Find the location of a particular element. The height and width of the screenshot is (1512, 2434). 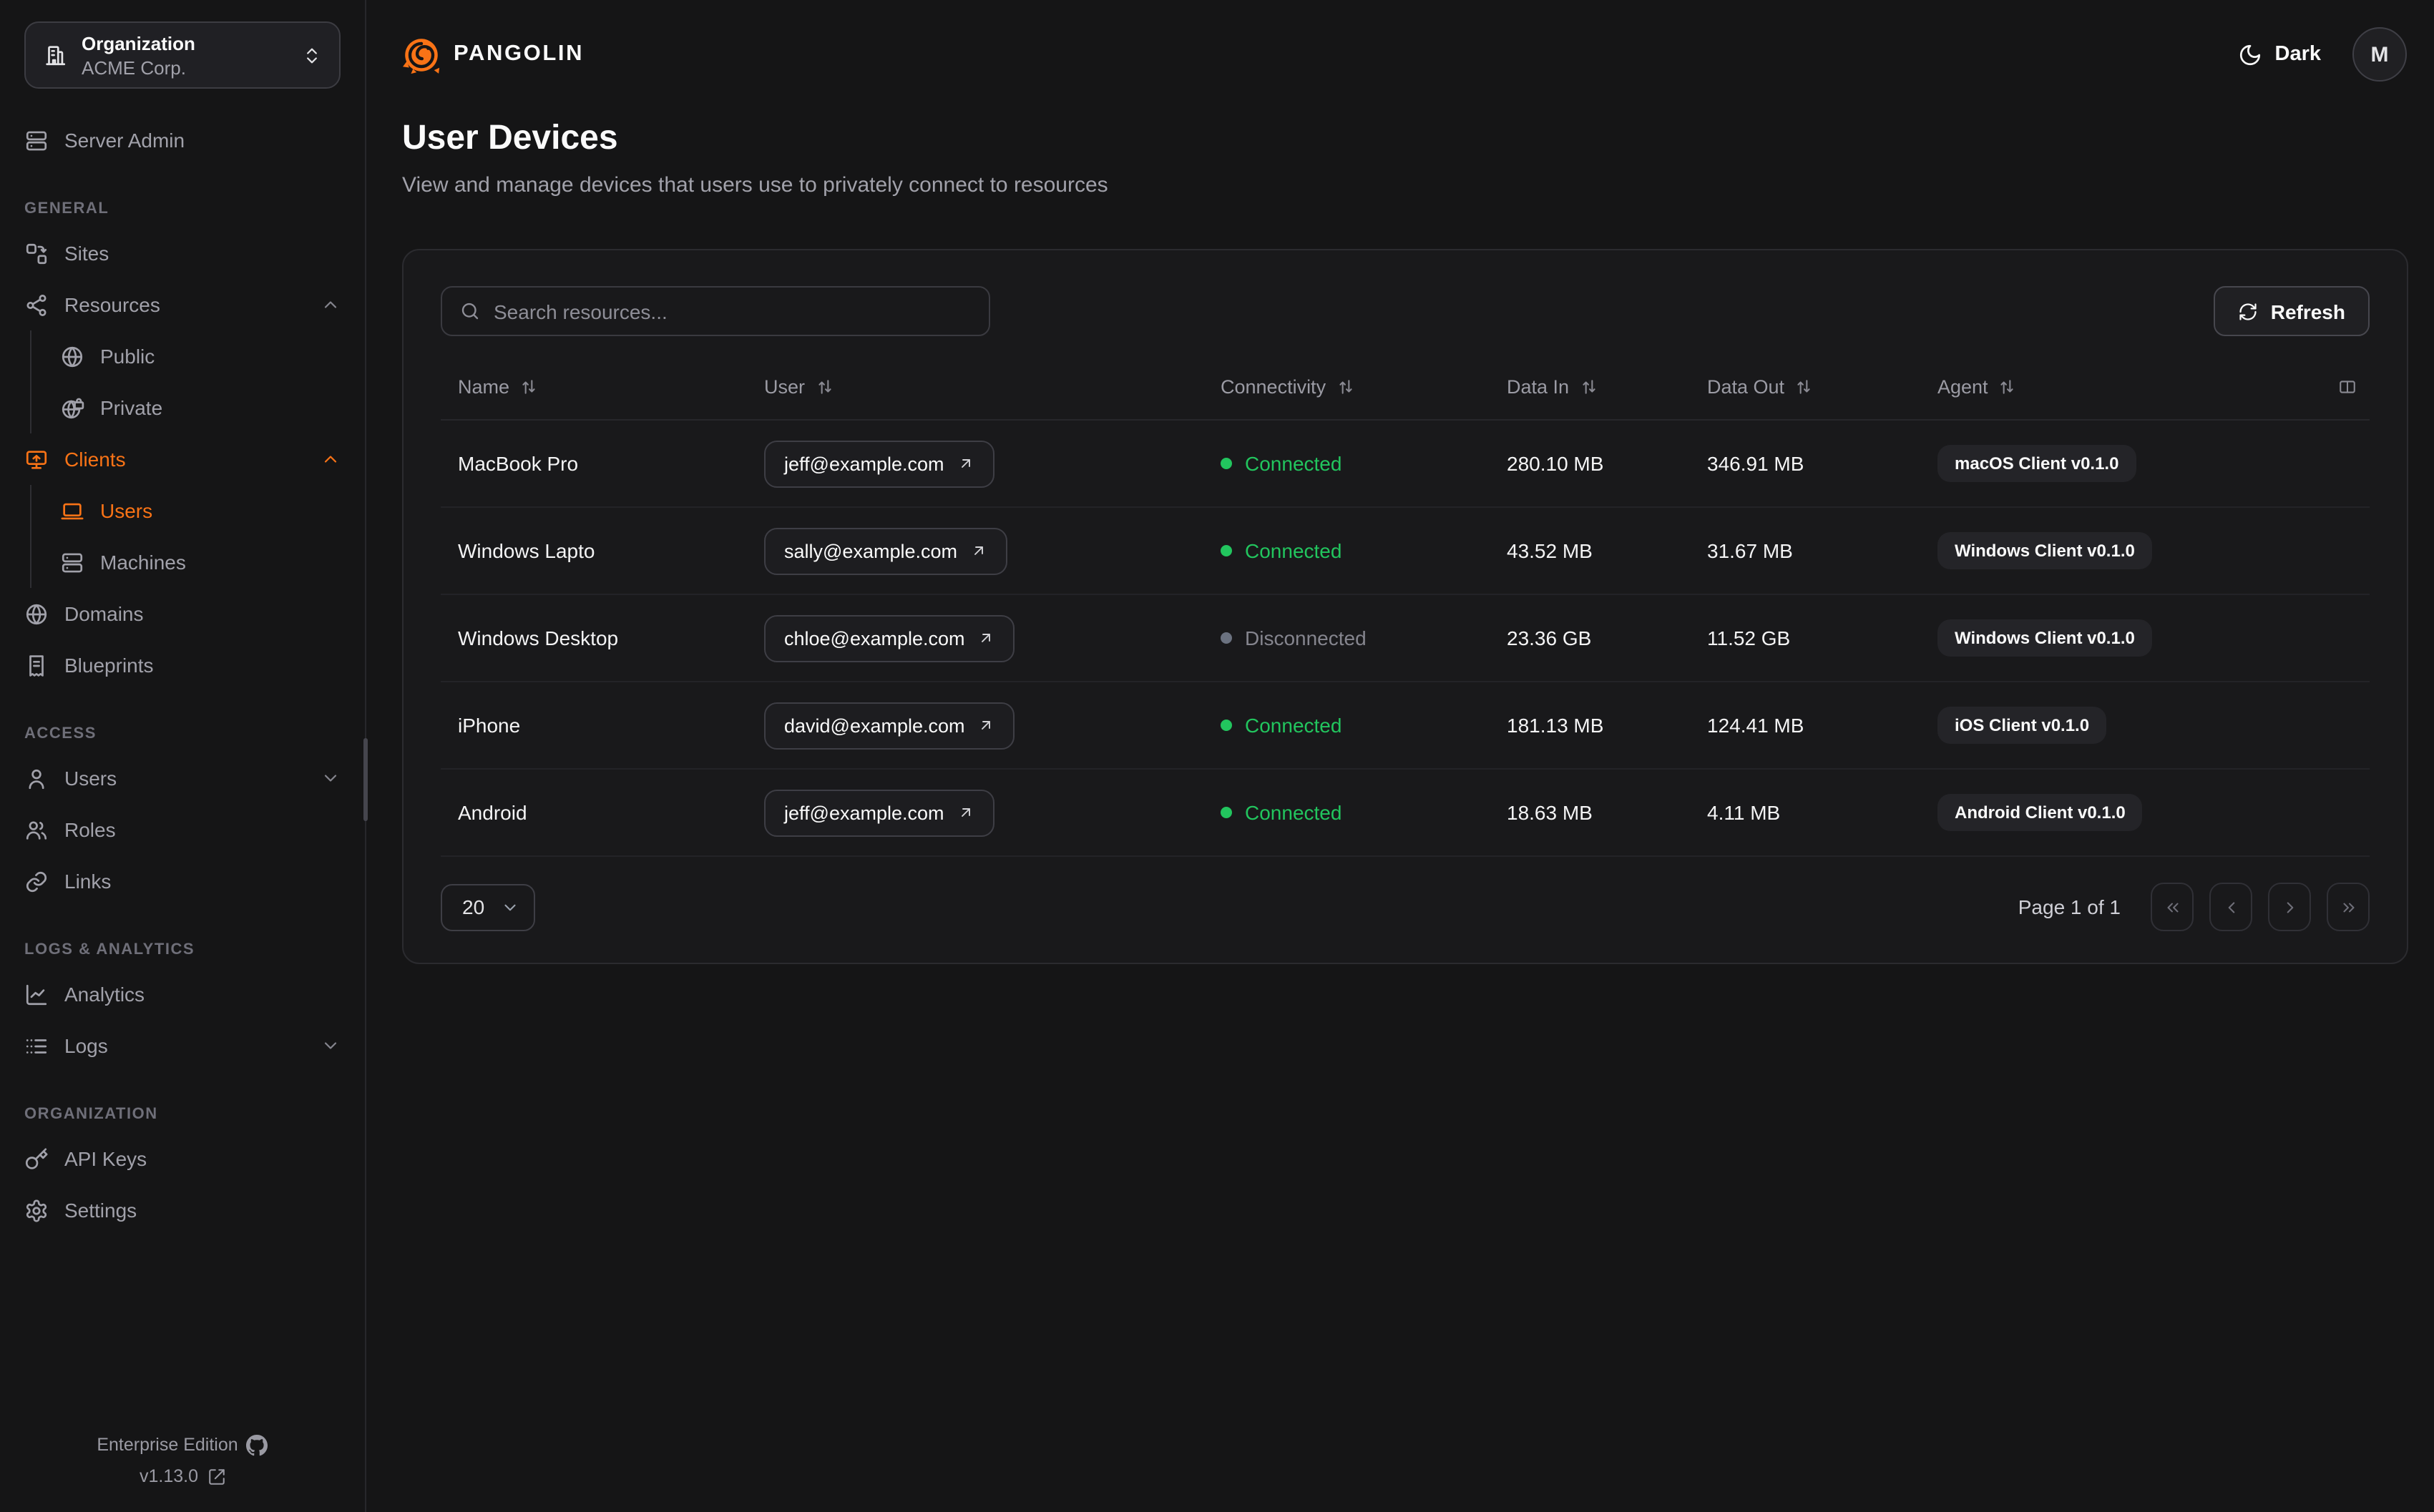

refresh-button: Refresh is located at coordinates (2291, 311).